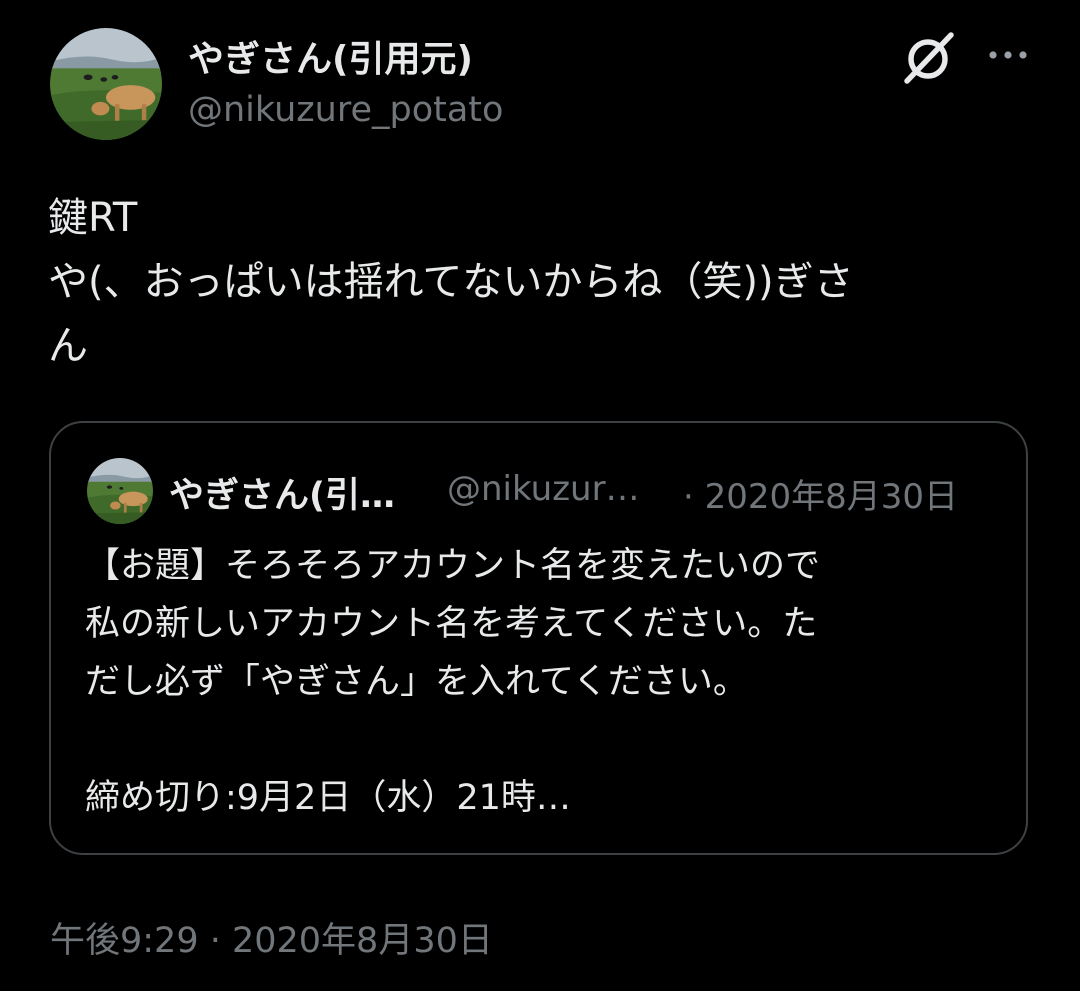  What do you see at coordinates (545, 740) in the screenshot?
I see `quoted-body-line` at bounding box center [545, 740].